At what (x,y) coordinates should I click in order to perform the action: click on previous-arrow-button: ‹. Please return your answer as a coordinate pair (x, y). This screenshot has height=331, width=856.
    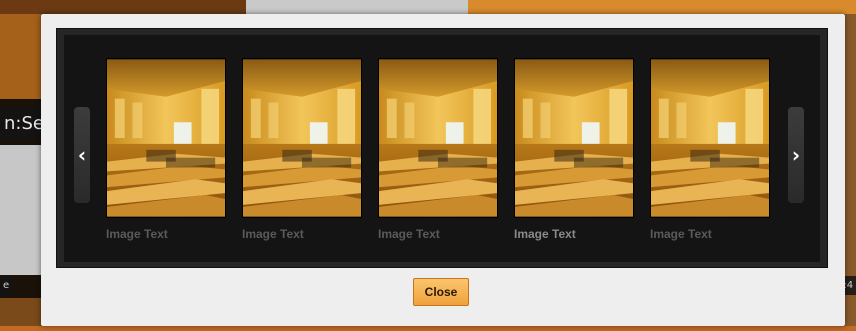
    Looking at the image, I should click on (82, 155).